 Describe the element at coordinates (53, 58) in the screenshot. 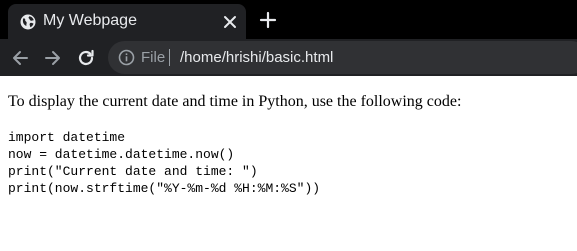

I see `arrow-right-icon` at that location.